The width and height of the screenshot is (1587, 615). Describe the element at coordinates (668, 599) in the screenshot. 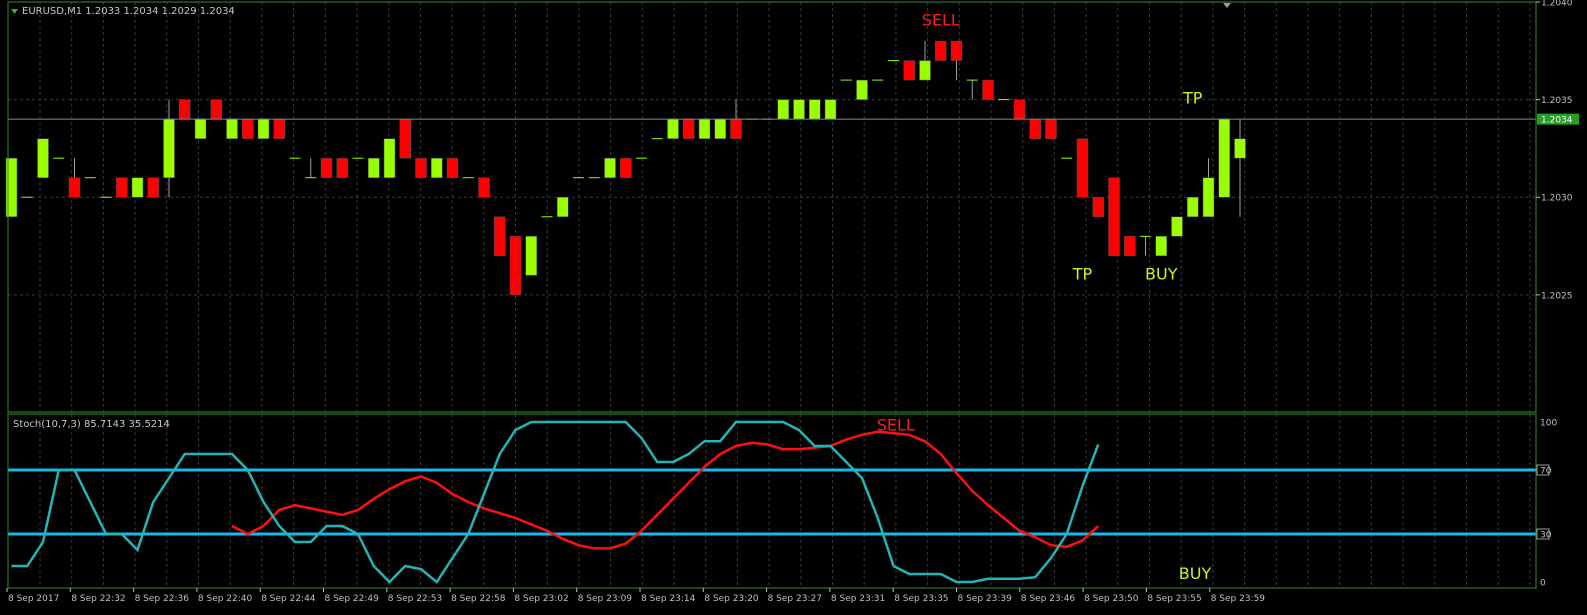

I see `time-axis-label: 8 Sep 23:14` at that location.